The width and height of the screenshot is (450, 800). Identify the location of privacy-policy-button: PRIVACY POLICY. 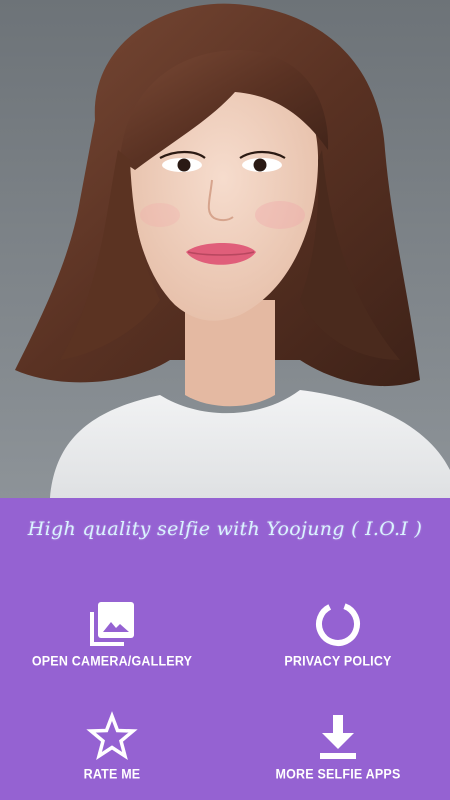
(338, 643).